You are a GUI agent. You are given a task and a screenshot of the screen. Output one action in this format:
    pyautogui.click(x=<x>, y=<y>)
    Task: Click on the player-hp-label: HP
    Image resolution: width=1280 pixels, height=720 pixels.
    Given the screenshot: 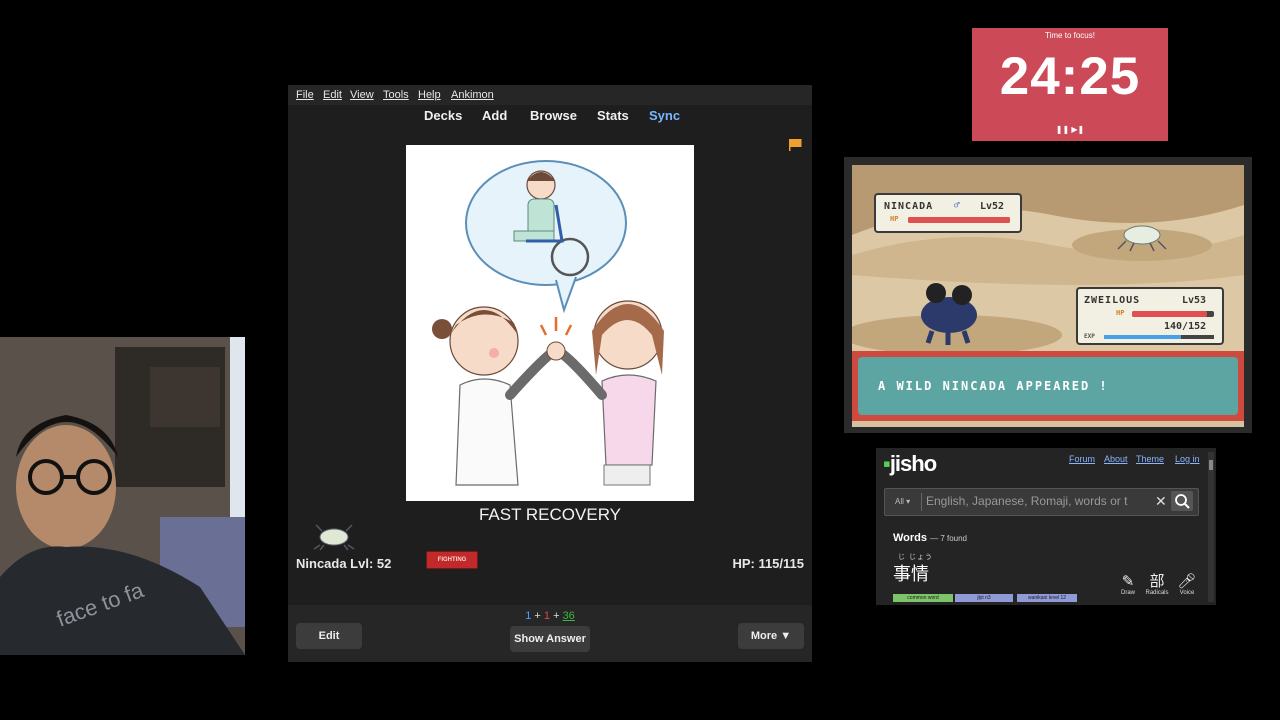 What is the action you would take?
    pyautogui.click(x=1120, y=313)
    